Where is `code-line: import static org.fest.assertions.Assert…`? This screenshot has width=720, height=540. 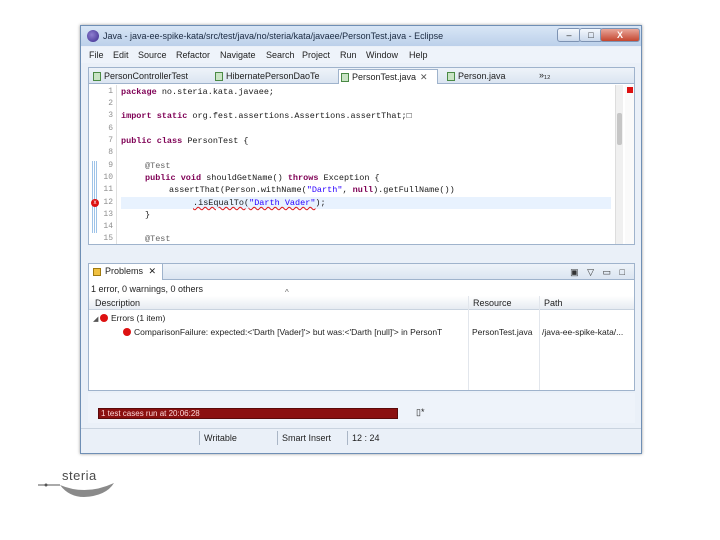 code-line: import static org.fest.assertions.Assert… is located at coordinates (266, 116).